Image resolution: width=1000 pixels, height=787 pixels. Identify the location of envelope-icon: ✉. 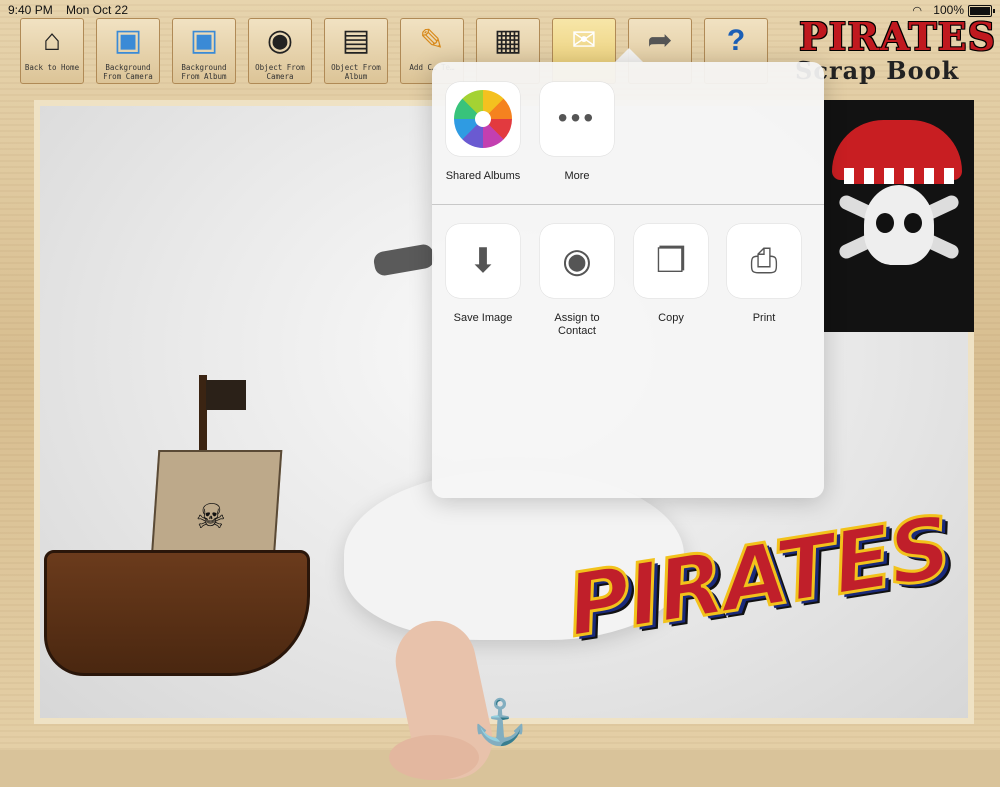
(584, 40).